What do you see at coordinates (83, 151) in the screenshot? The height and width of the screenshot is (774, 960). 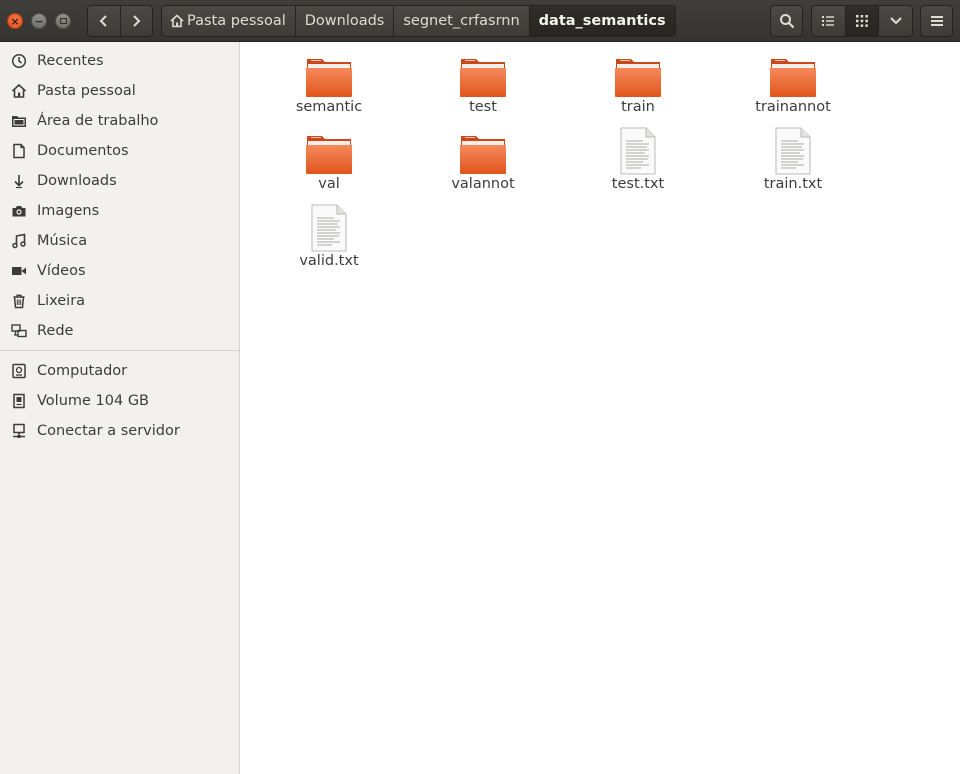 I see `sidebar-item-label: Documentos` at bounding box center [83, 151].